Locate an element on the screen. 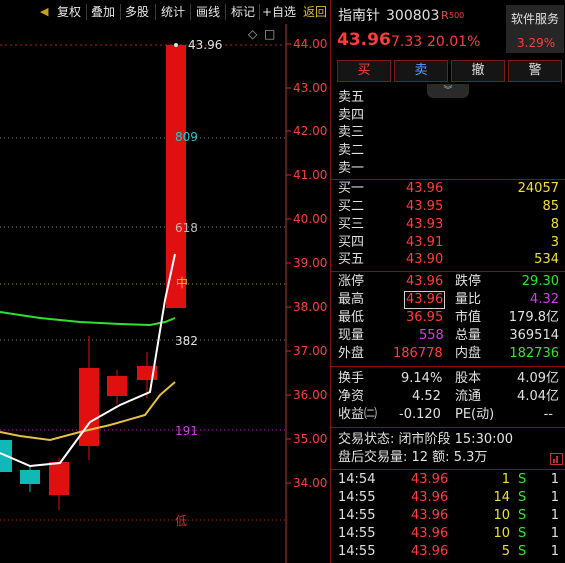  toolbar-restore-rights: 复权 is located at coordinates (69, 11).